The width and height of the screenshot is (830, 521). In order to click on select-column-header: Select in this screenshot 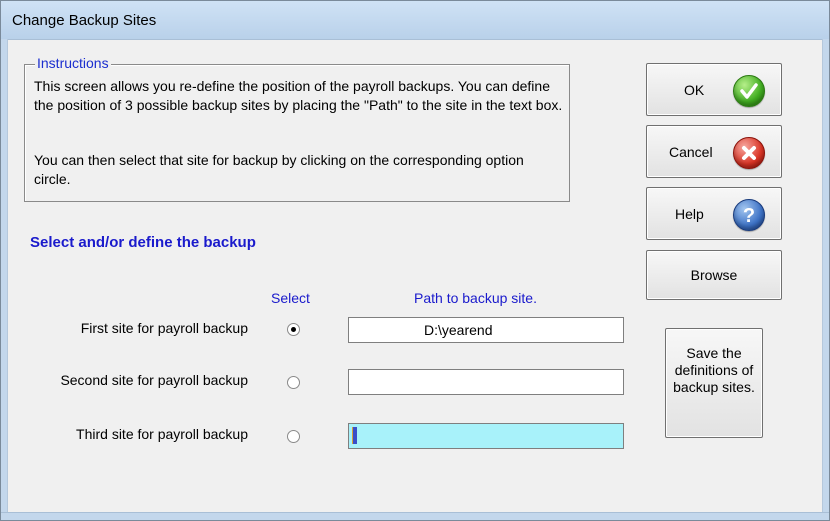, I will do `click(290, 298)`.